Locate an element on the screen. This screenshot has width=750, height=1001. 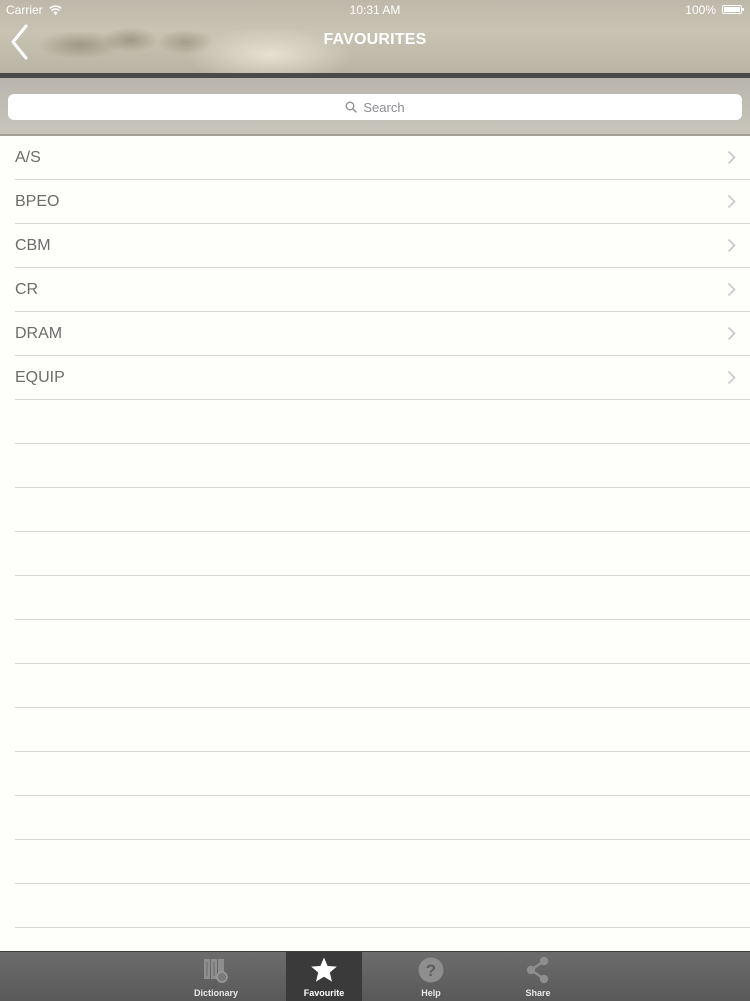
list-item-label: CR is located at coordinates (27, 289).